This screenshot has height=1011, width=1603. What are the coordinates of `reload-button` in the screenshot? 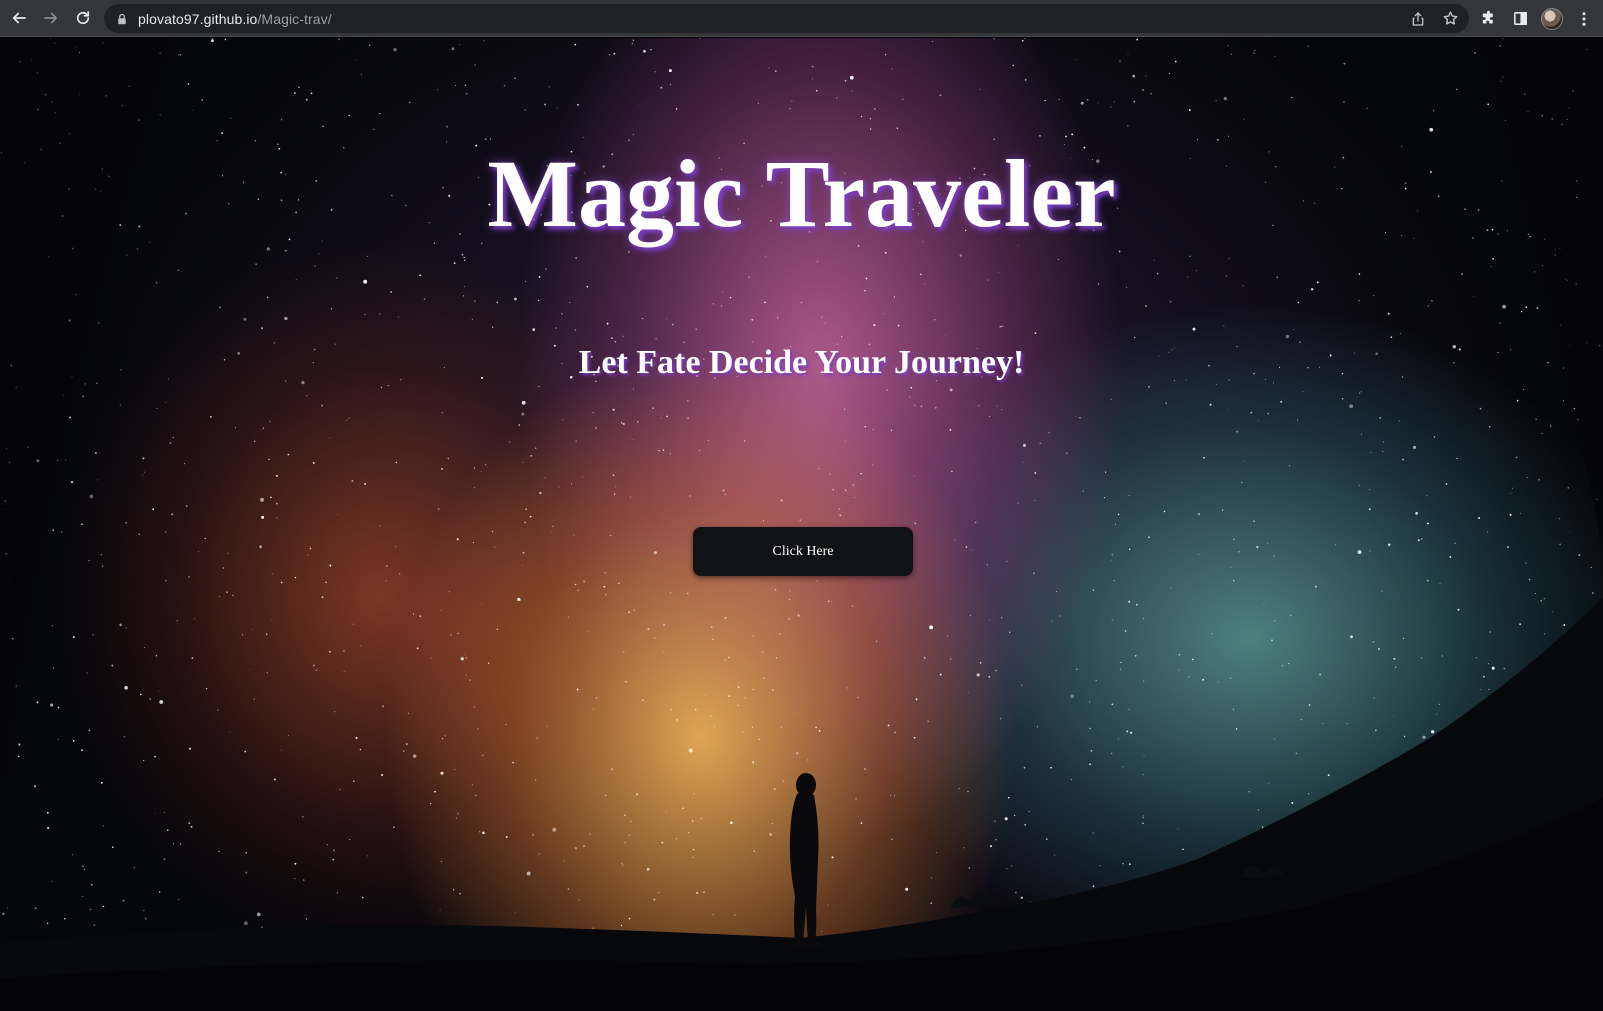 It's located at (83, 18).